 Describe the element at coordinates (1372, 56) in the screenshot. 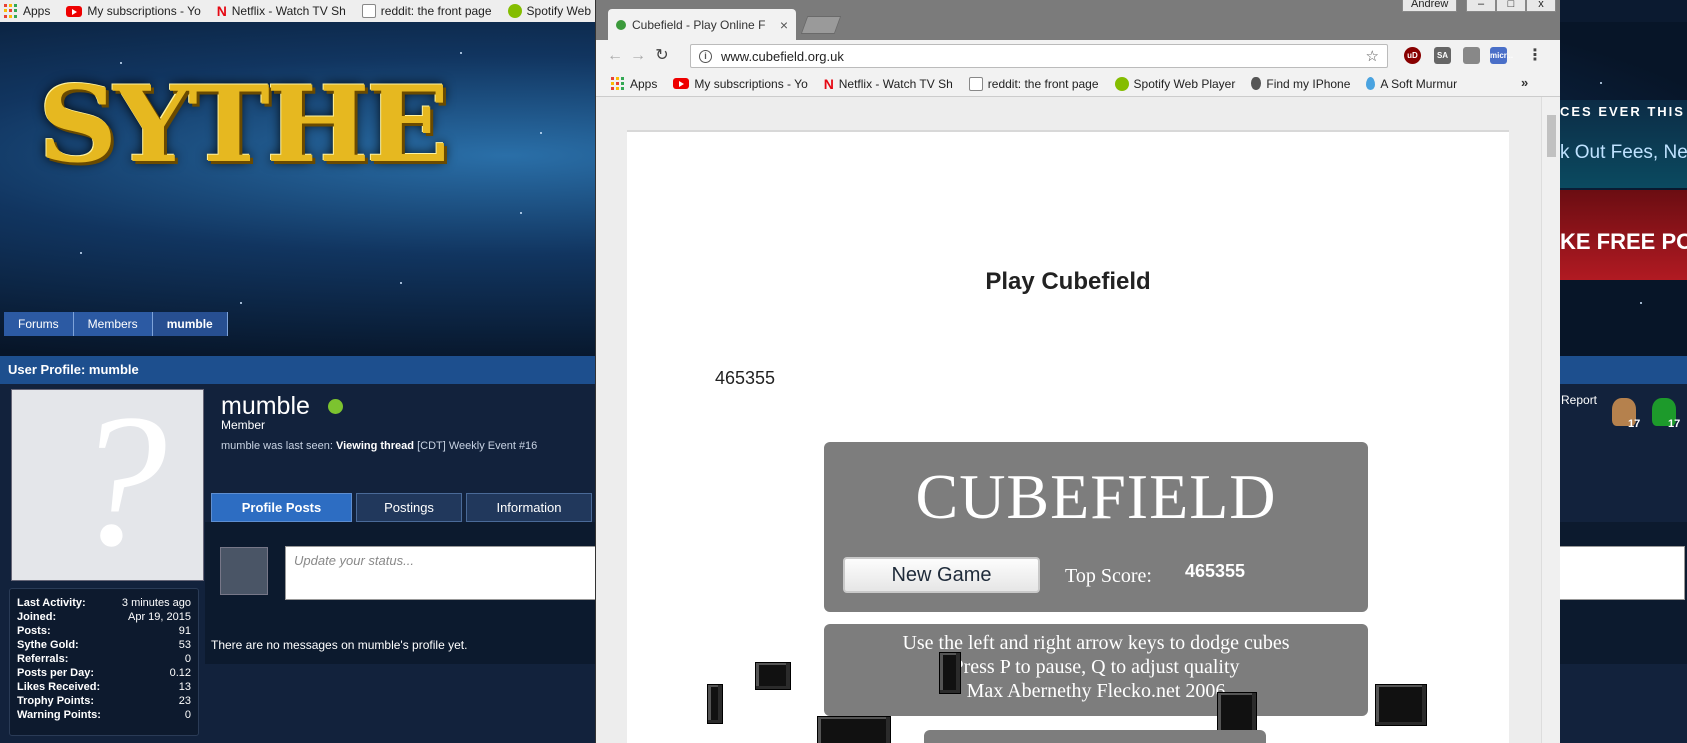

I see `bookmark-star-icon: ☆` at that location.